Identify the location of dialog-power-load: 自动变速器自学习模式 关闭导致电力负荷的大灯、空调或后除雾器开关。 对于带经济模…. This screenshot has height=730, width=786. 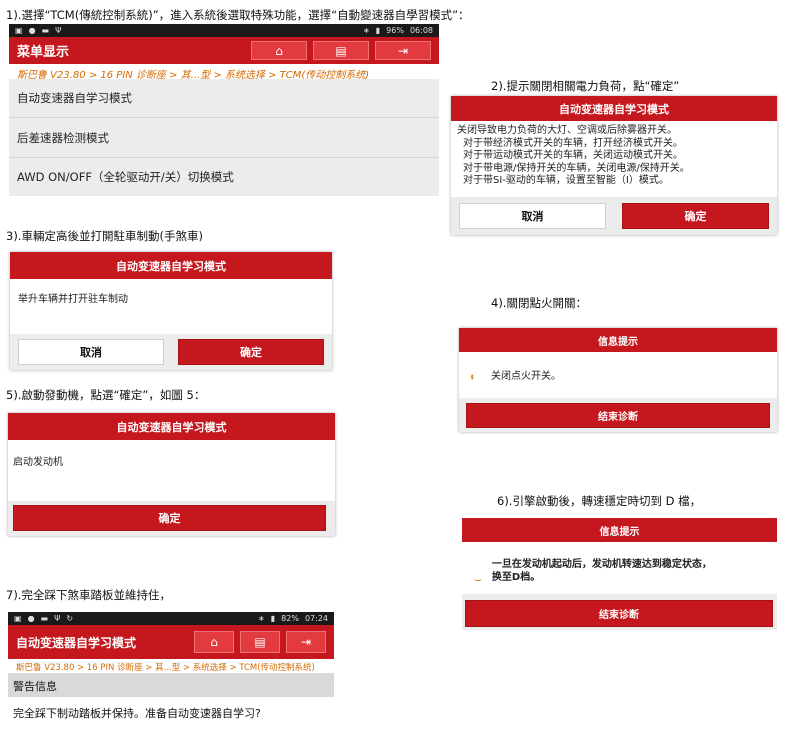
(614, 165).